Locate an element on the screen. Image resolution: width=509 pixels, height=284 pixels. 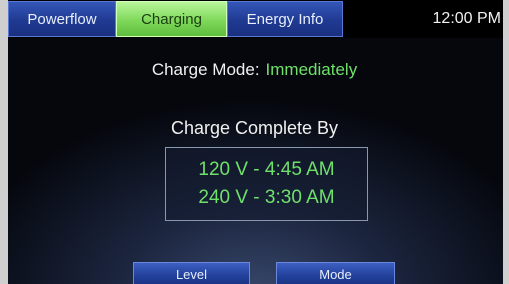
charge-times-box: 120 V - 4:45 AM 240 V - 3:30 AM is located at coordinates (266, 184).